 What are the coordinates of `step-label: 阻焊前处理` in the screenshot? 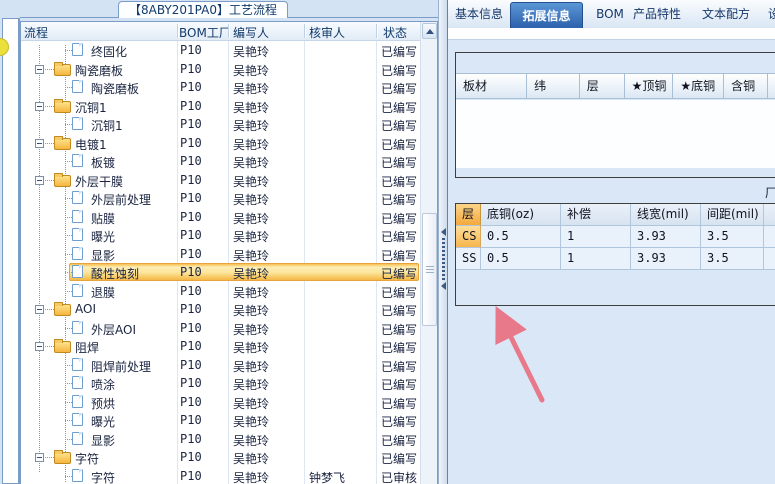 It's located at (121, 366).